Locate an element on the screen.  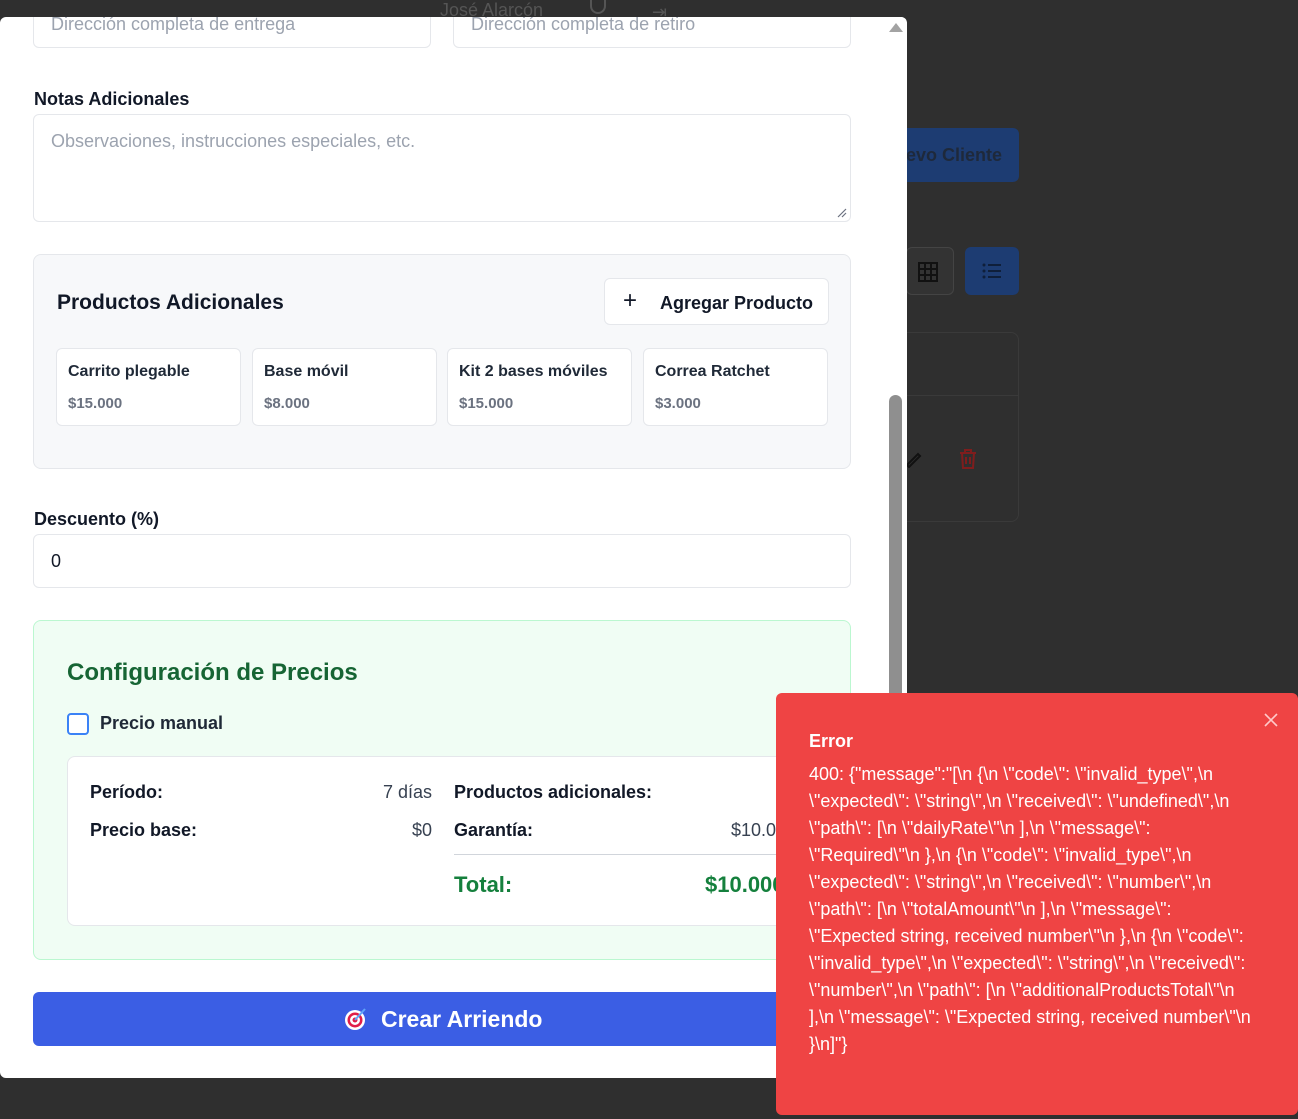
total-label: Total: is located at coordinates (483, 884).